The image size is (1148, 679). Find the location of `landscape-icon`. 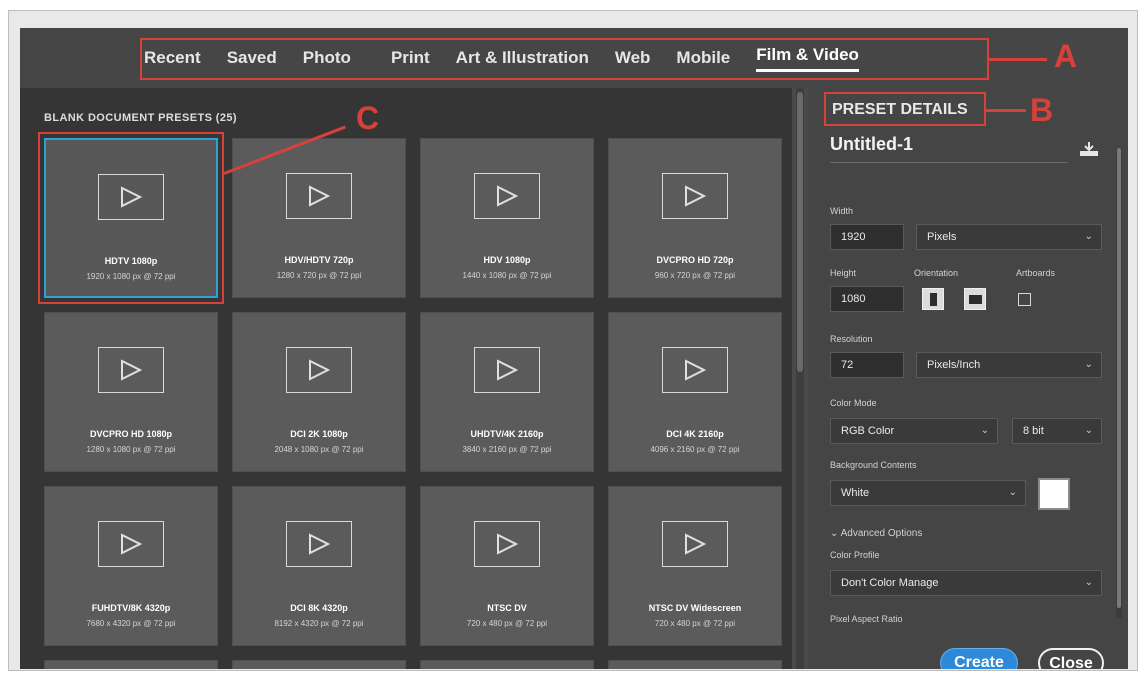

landscape-icon is located at coordinates (975, 299).